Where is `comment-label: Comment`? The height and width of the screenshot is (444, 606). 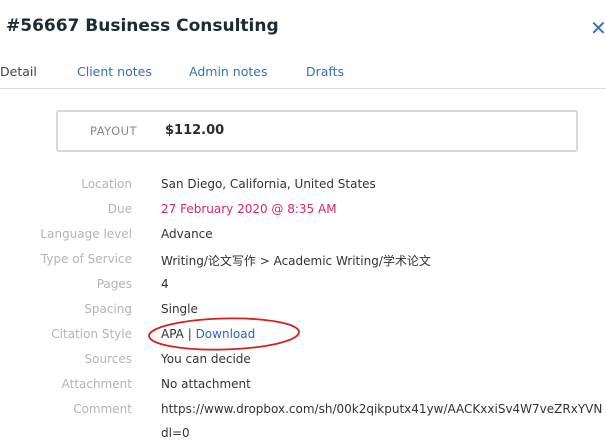 comment-label: Comment is located at coordinates (102, 409).